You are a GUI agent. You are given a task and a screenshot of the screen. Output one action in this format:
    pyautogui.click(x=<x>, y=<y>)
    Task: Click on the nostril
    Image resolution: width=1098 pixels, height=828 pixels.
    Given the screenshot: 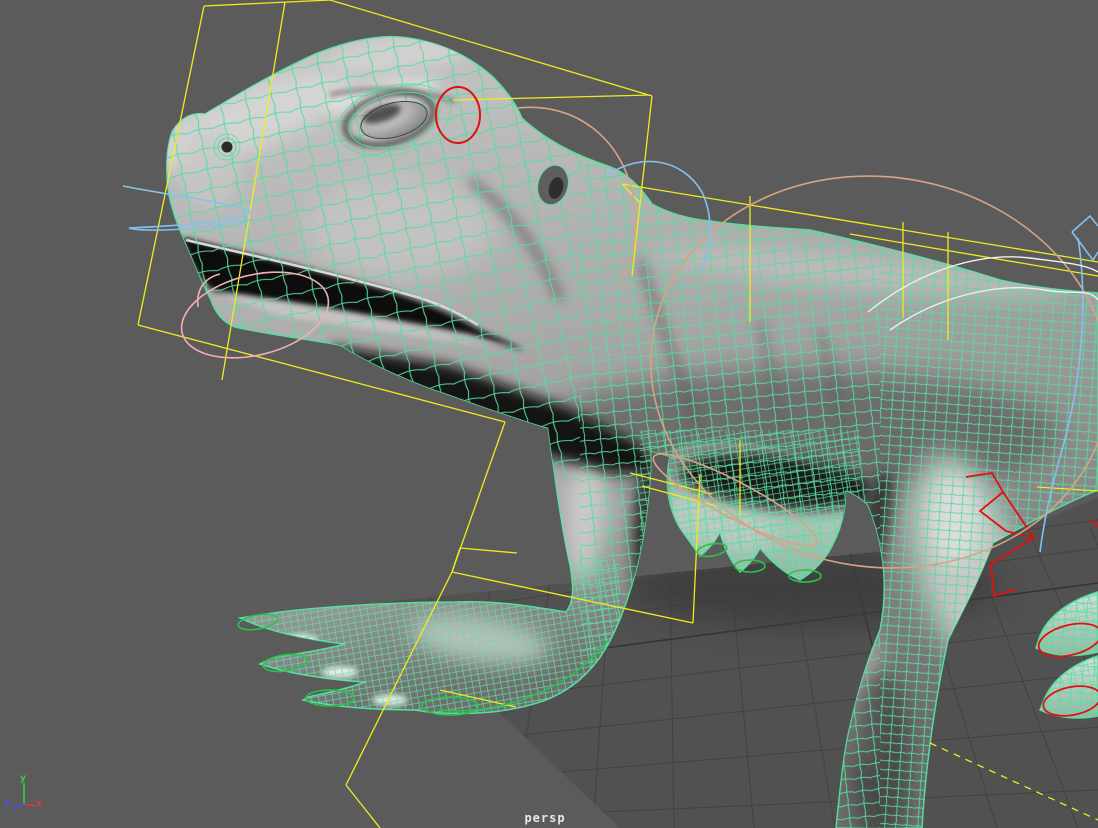 What is the action you would take?
    pyautogui.click(x=227, y=147)
    